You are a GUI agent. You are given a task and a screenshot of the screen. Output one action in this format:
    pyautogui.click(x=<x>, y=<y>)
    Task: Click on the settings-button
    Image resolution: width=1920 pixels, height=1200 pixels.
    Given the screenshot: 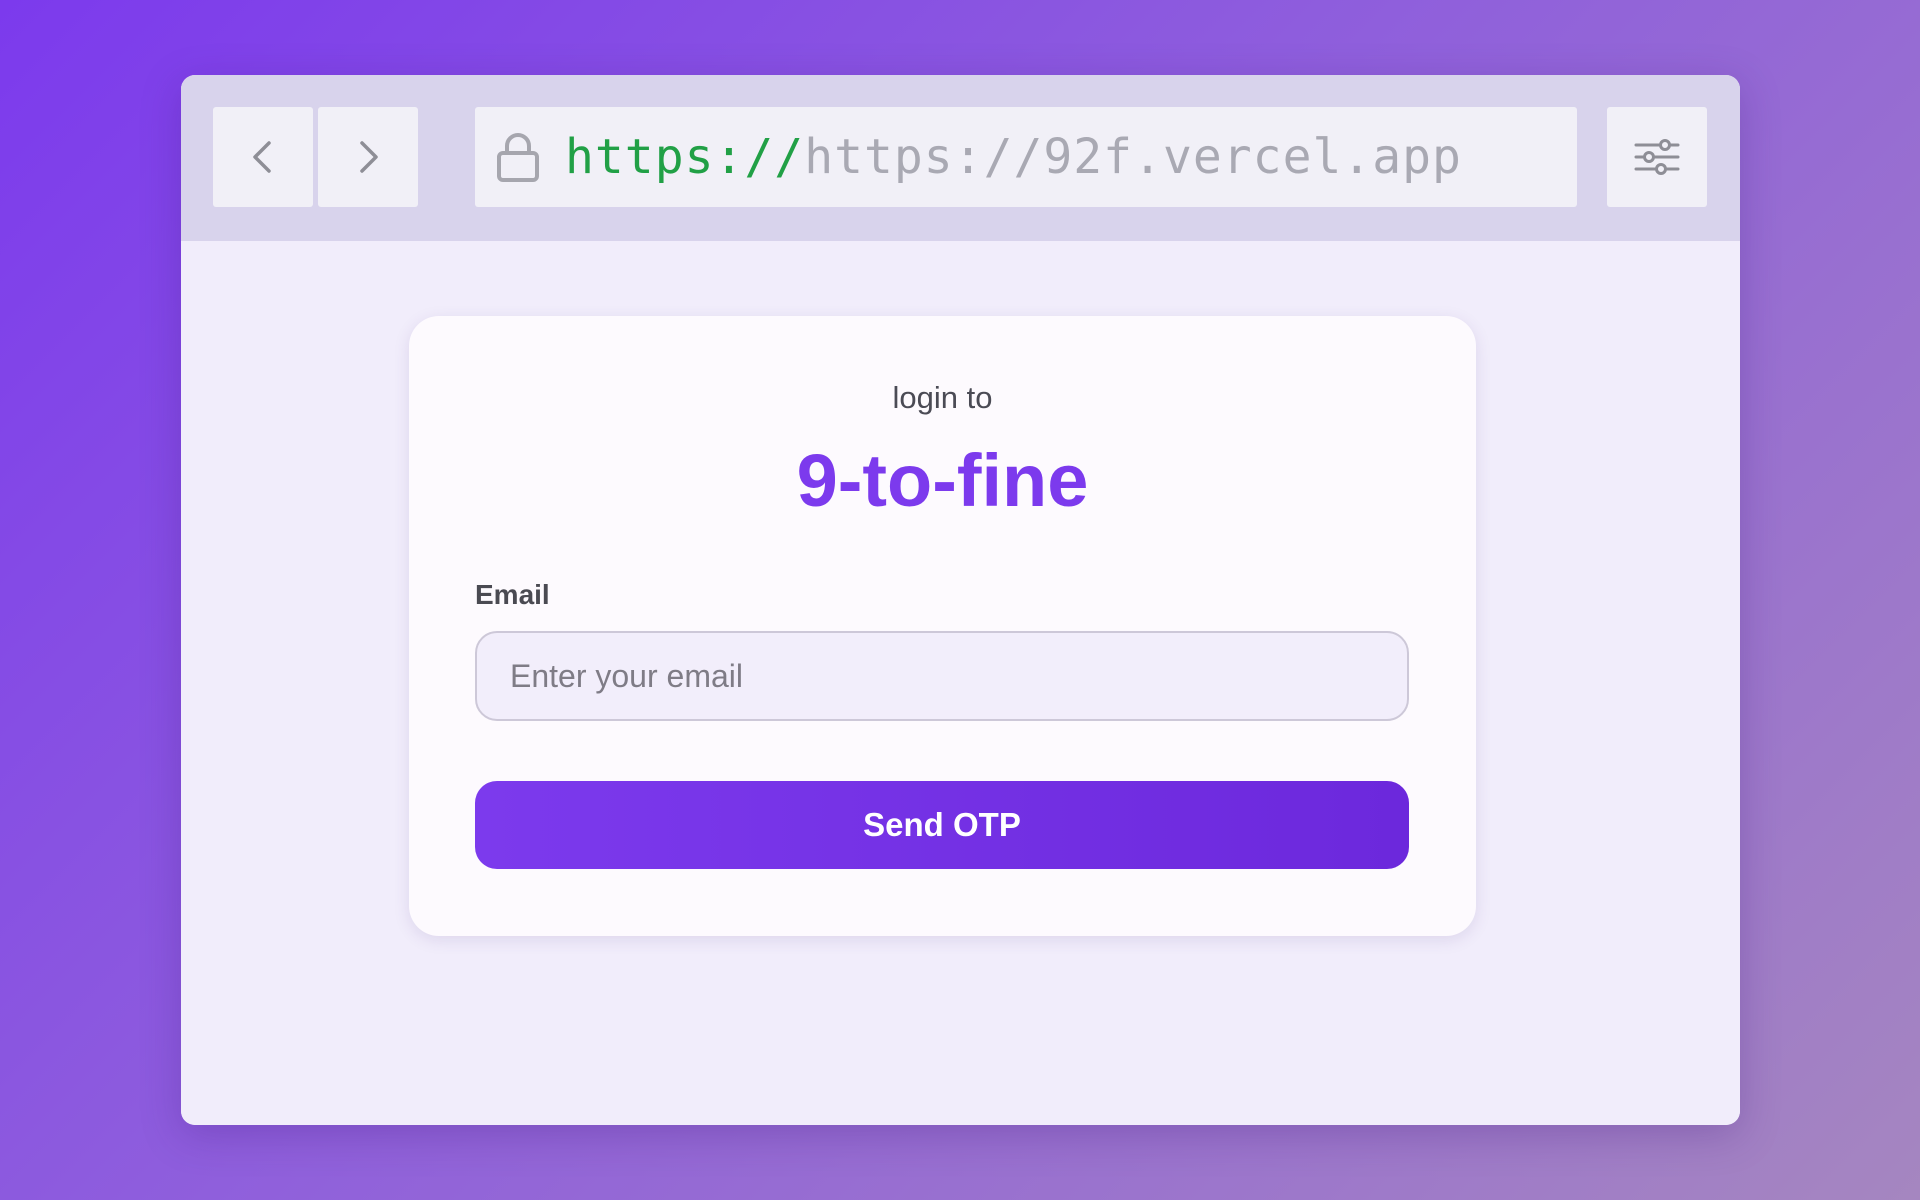 What is the action you would take?
    pyautogui.click(x=1657, y=157)
    